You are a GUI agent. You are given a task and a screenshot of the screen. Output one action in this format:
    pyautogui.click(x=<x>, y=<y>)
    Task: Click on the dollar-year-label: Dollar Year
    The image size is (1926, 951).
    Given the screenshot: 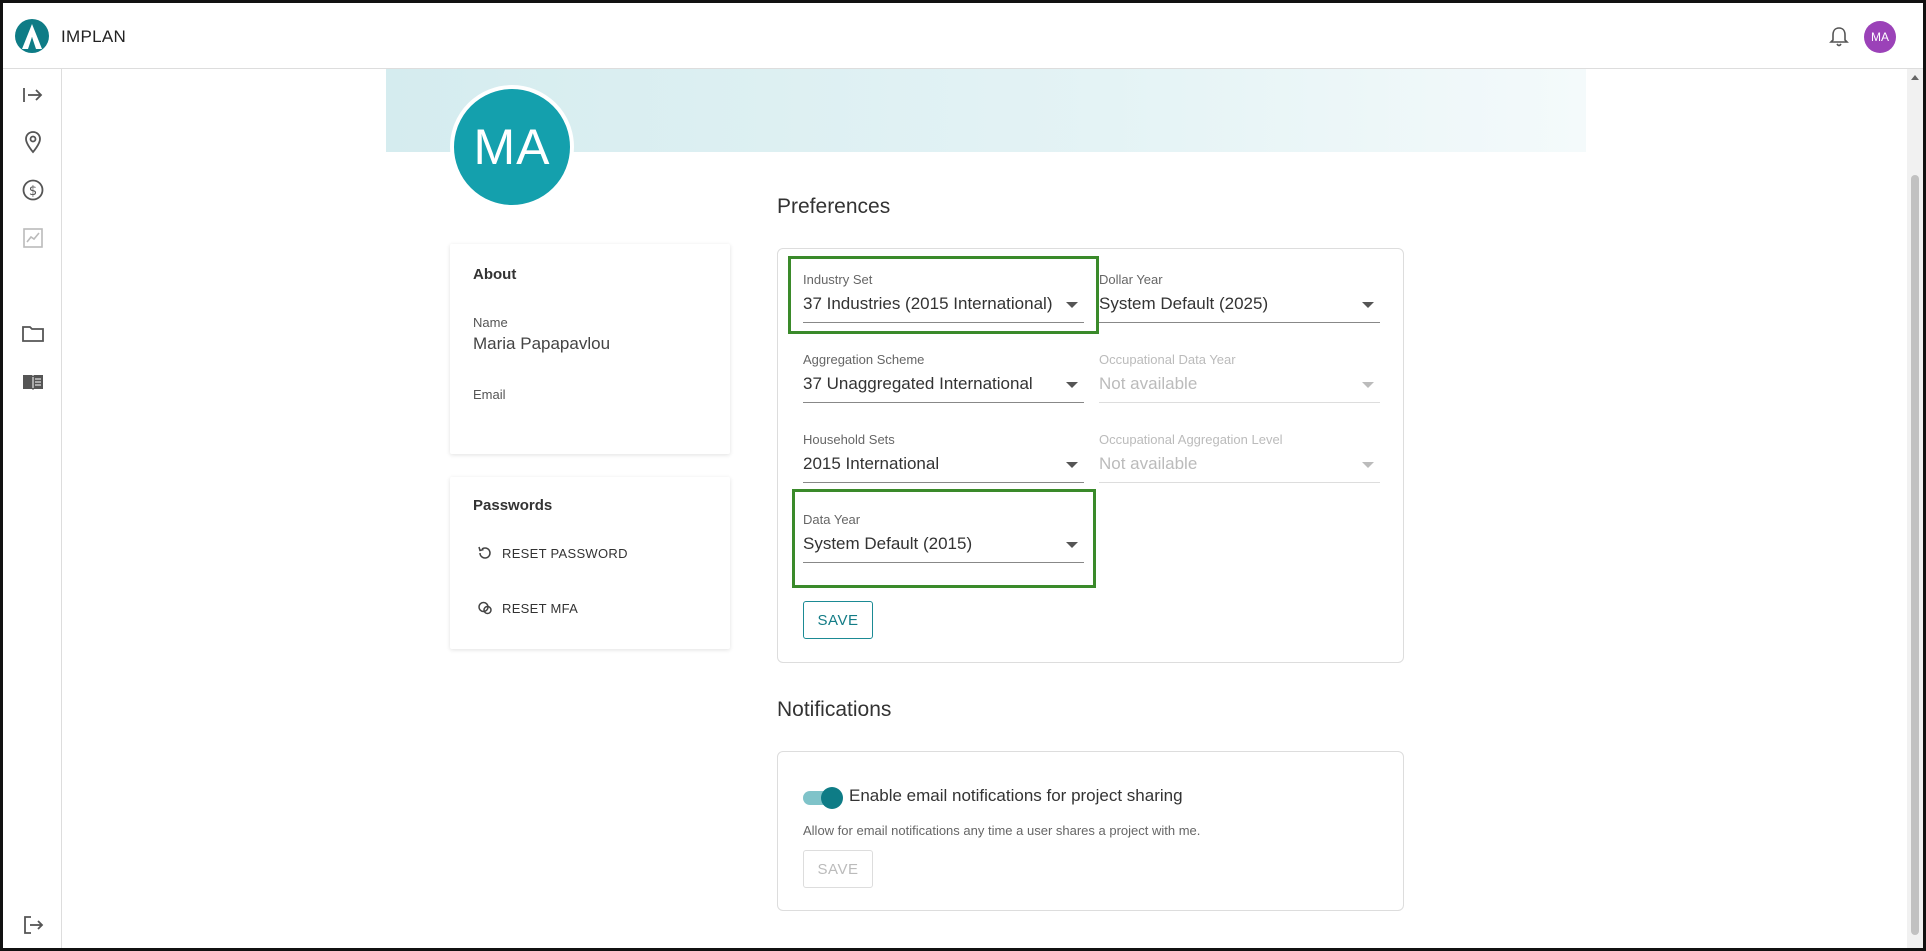 What is the action you would take?
    pyautogui.click(x=1131, y=279)
    